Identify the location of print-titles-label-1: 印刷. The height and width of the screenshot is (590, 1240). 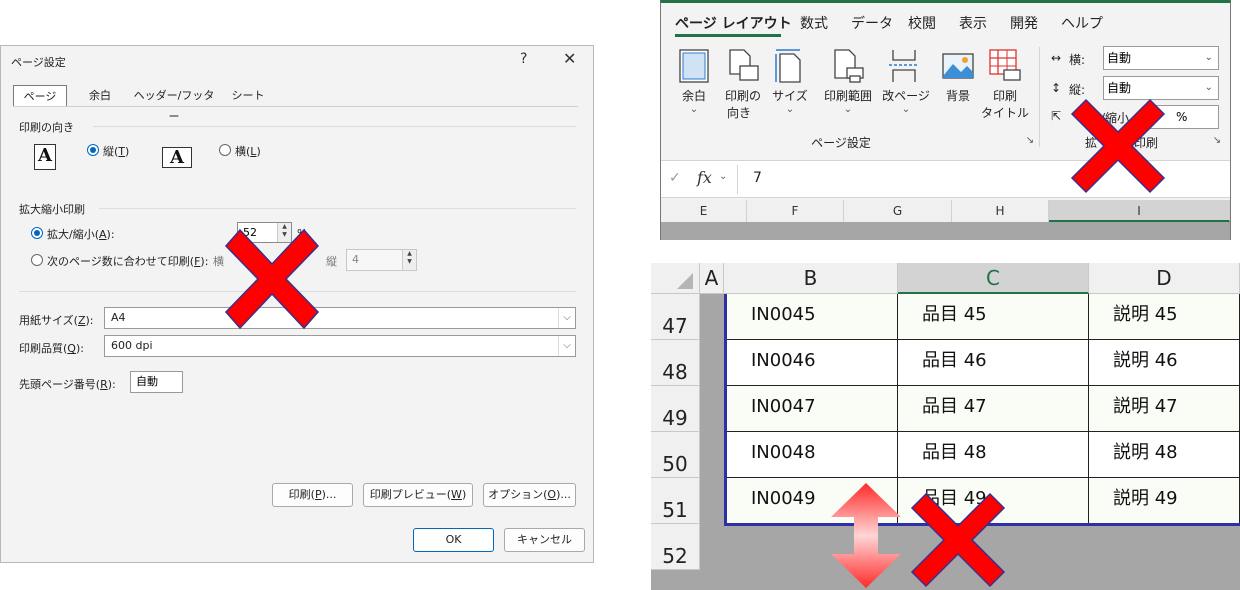
(1005, 95).